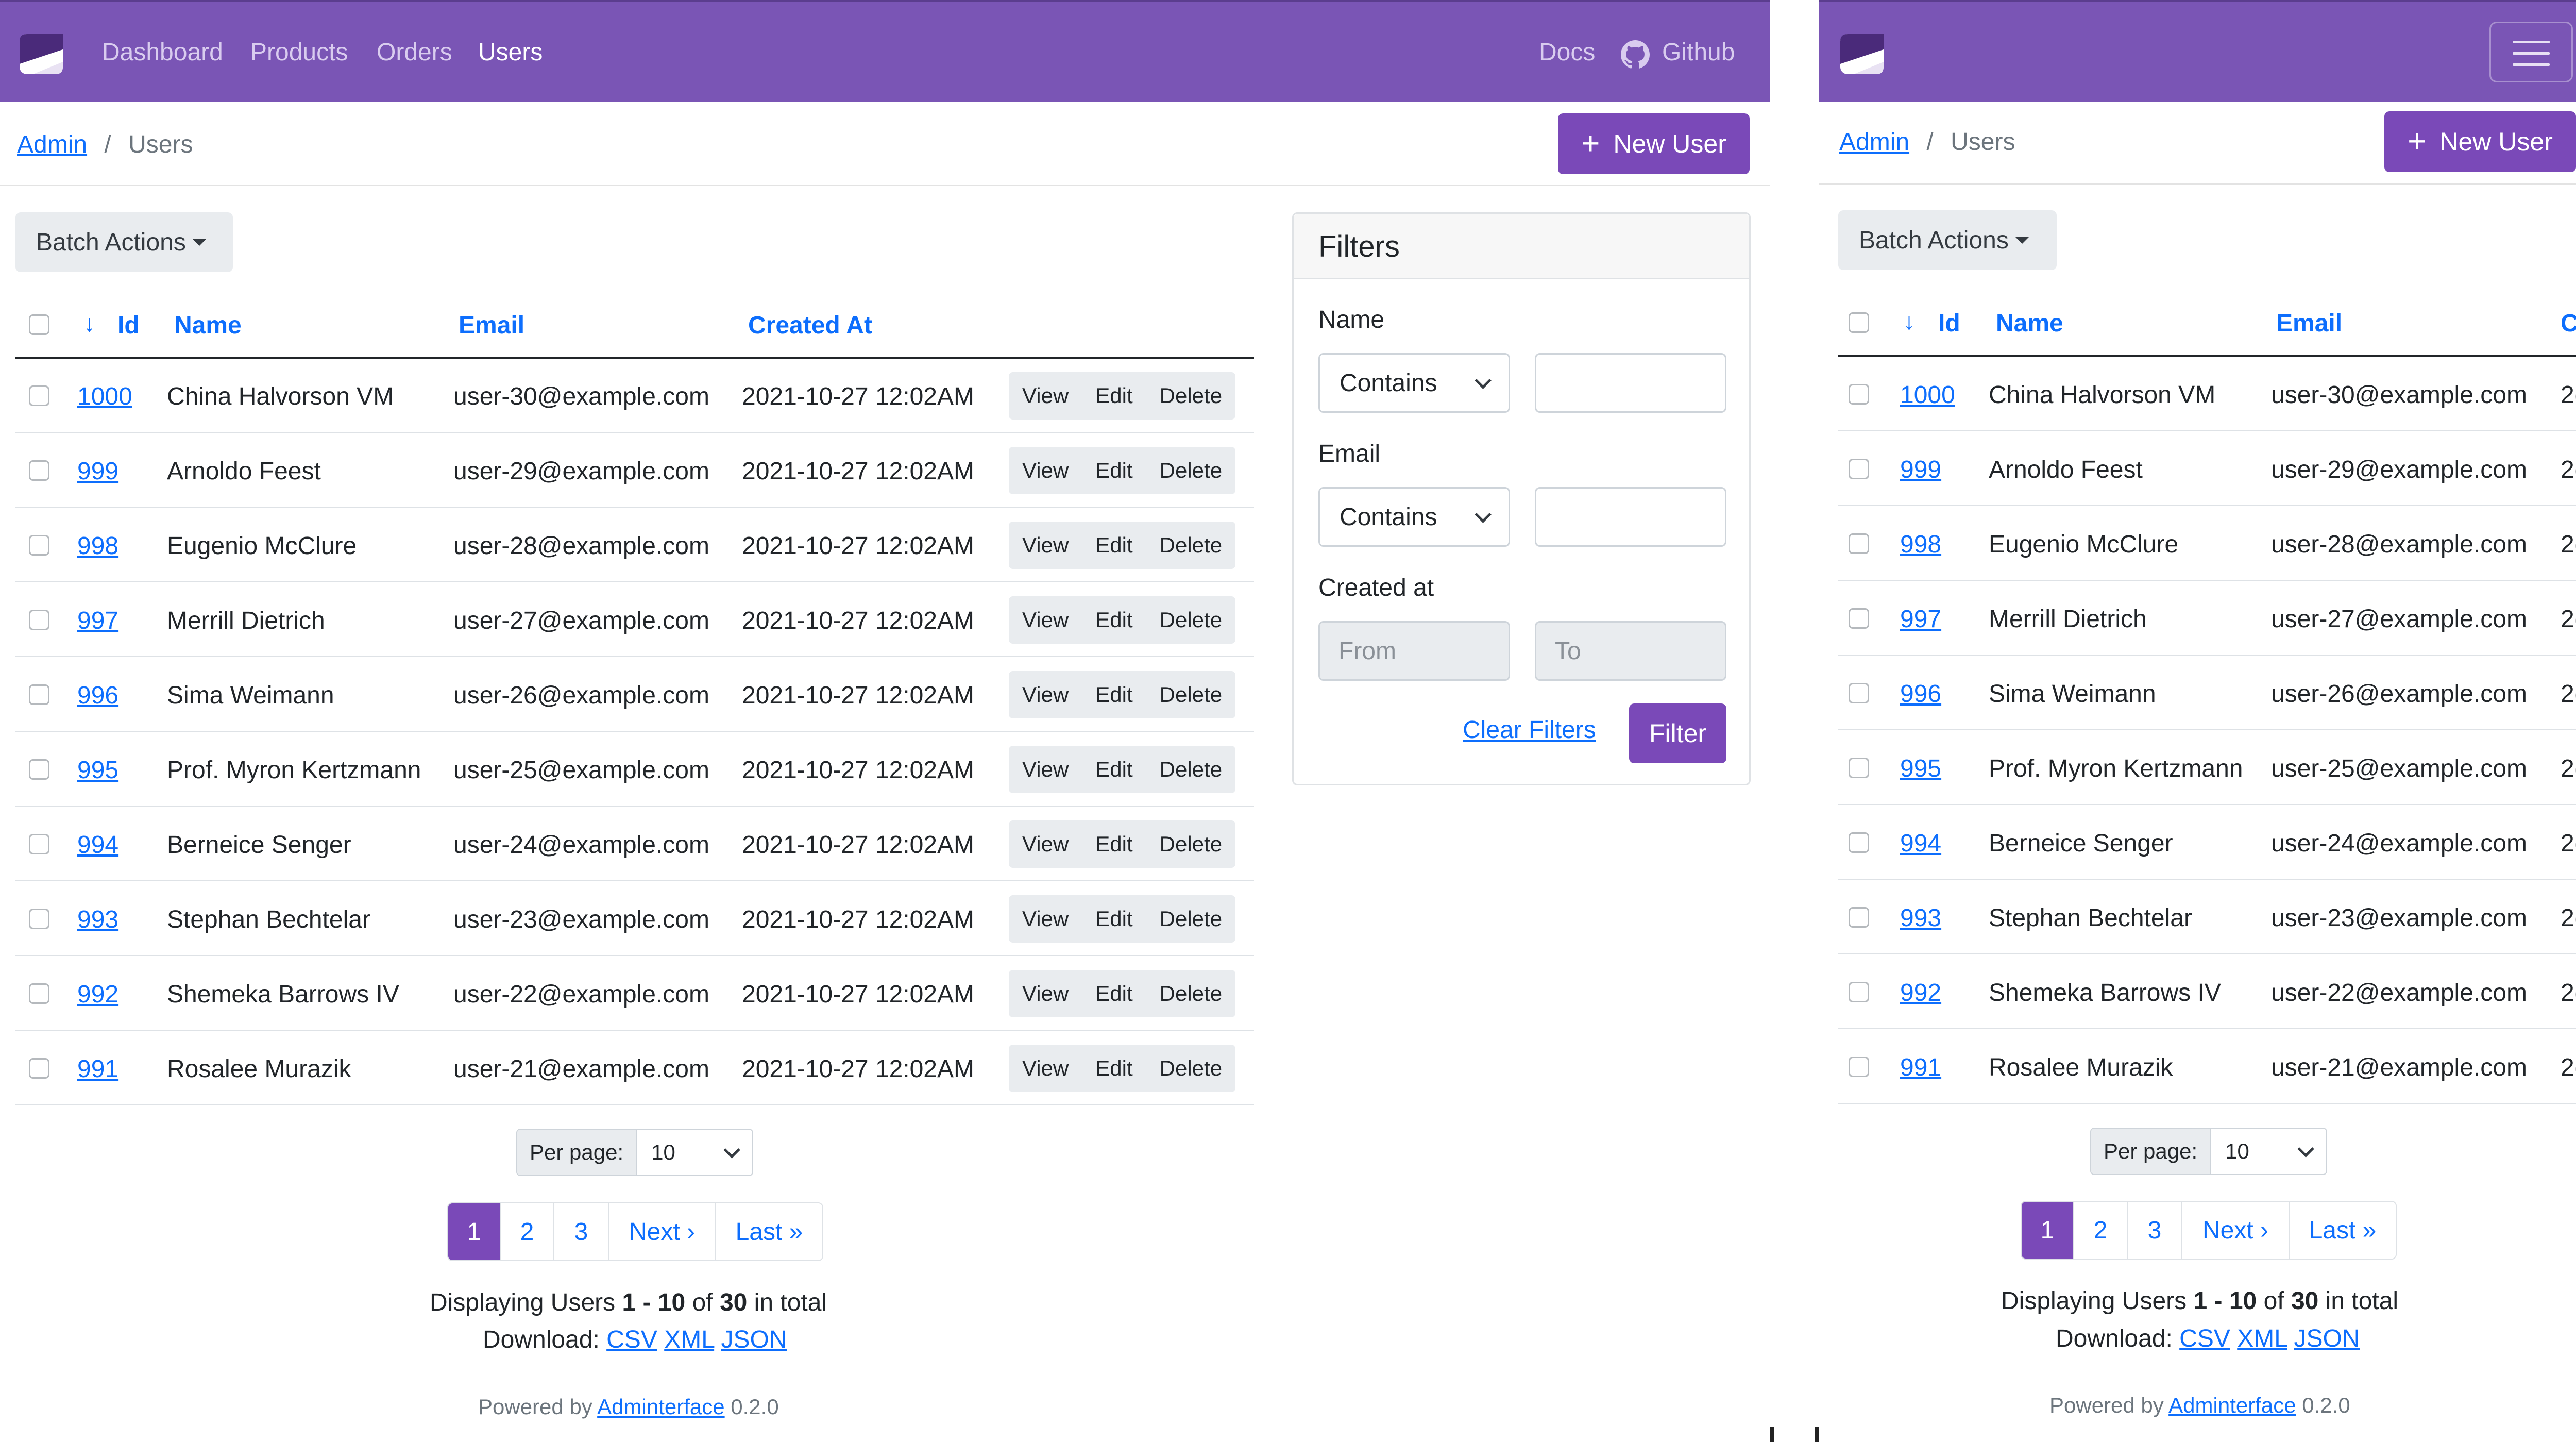  I want to click on filter-submit-button: Filter, so click(1678, 733).